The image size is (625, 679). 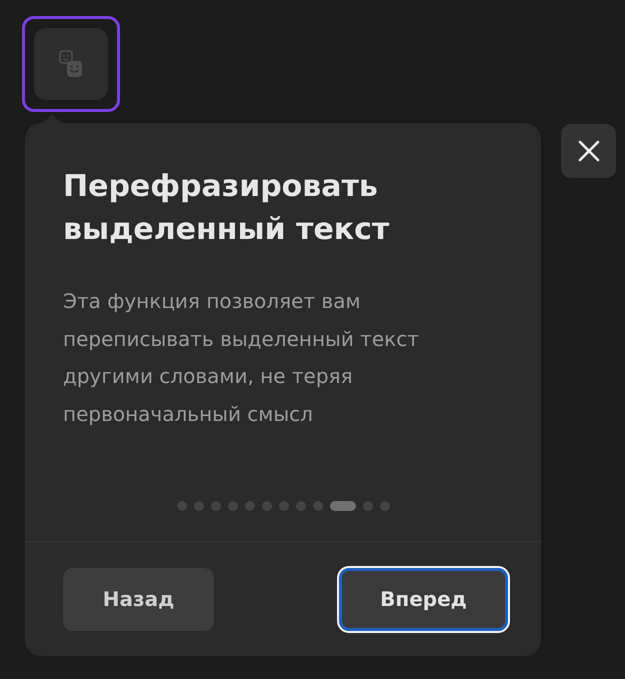 What do you see at coordinates (241, 358) in the screenshot?
I see `popover-description: Эта функция позволяет вам переписывать выделенный текст другими словами, не теряя первоначальный смысл` at bounding box center [241, 358].